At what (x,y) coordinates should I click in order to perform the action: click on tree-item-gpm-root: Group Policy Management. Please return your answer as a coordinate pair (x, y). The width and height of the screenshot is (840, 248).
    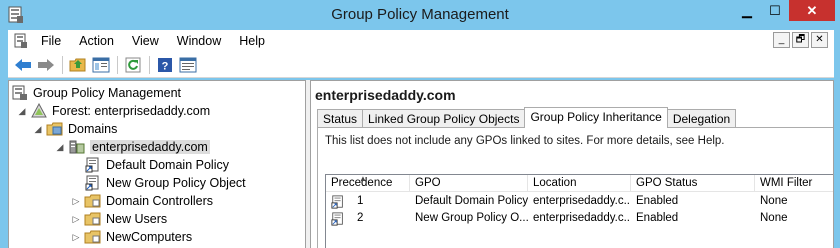
    Looking at the image, I should click on (96, 93).